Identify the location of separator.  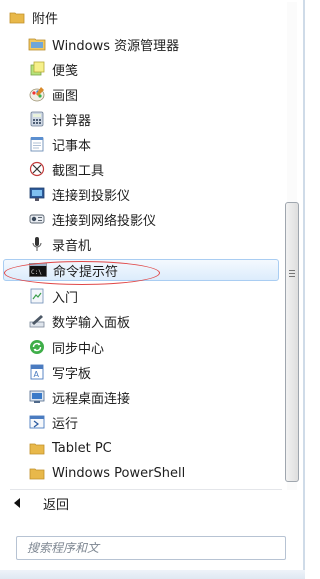
(146, 489).